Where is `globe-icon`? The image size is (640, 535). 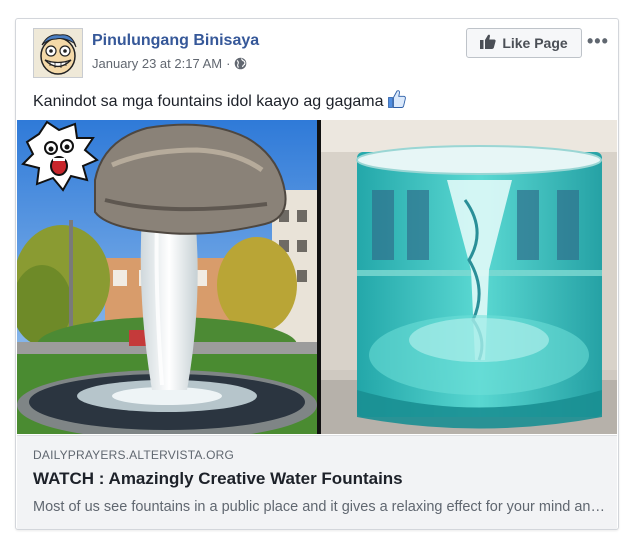 globe-icon is located at coordinates (240, 63).